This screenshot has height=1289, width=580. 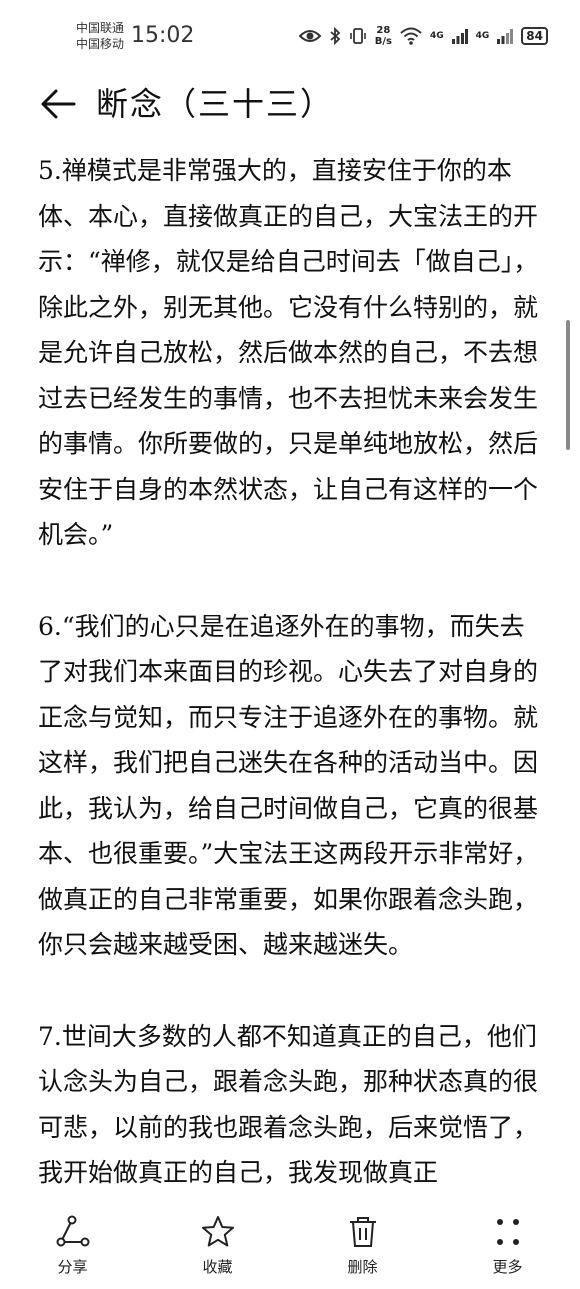 What do you see at coordinates (507, 1232) in the screenshot?
I see `more-dots-icon` at bounding box center [507, 1232].